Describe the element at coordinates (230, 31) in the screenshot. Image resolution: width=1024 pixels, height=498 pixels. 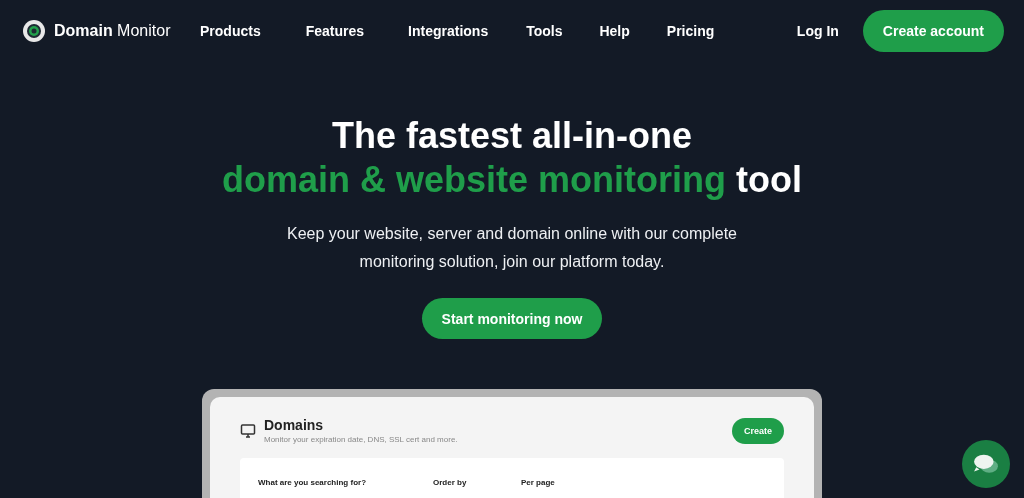
I see `nav-link: Products` at that location.